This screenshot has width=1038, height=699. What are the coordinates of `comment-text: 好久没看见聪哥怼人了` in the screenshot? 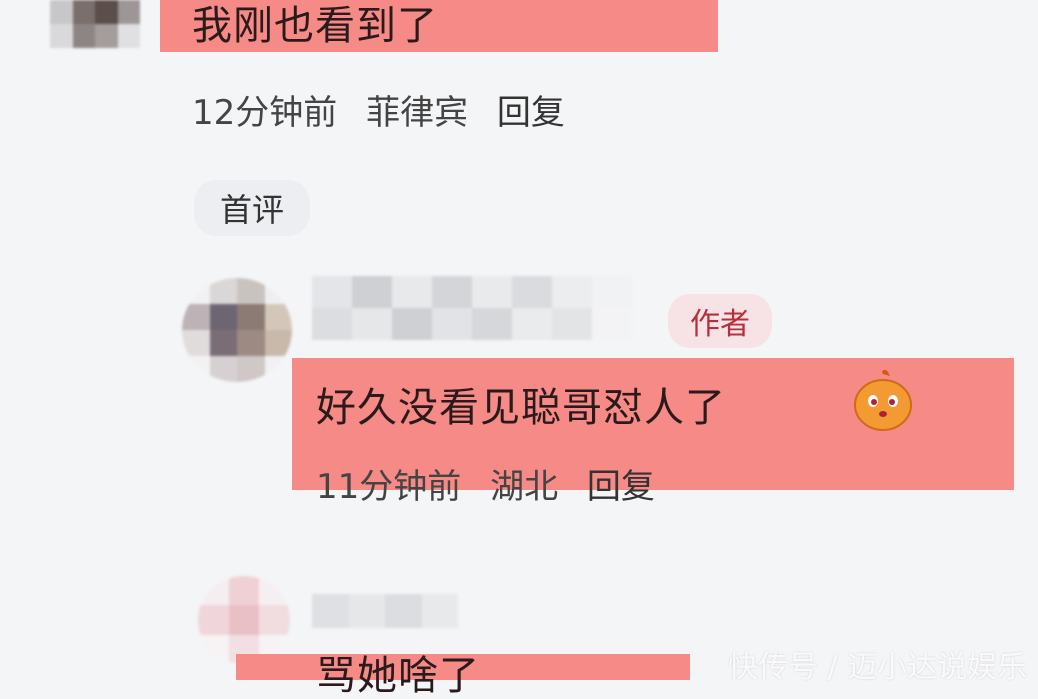 It's located at (521, 408).